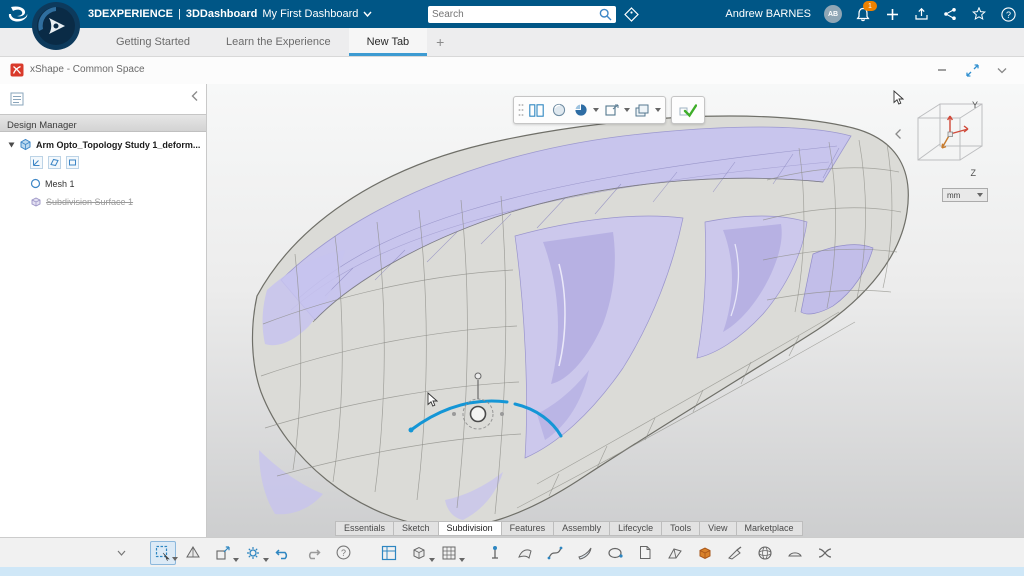 The height and width of the screenshot is (576, 1024). Describe the element at coordinates (367, 14) in the screenshot. I see `dashboard-chevron-icon` at that location.